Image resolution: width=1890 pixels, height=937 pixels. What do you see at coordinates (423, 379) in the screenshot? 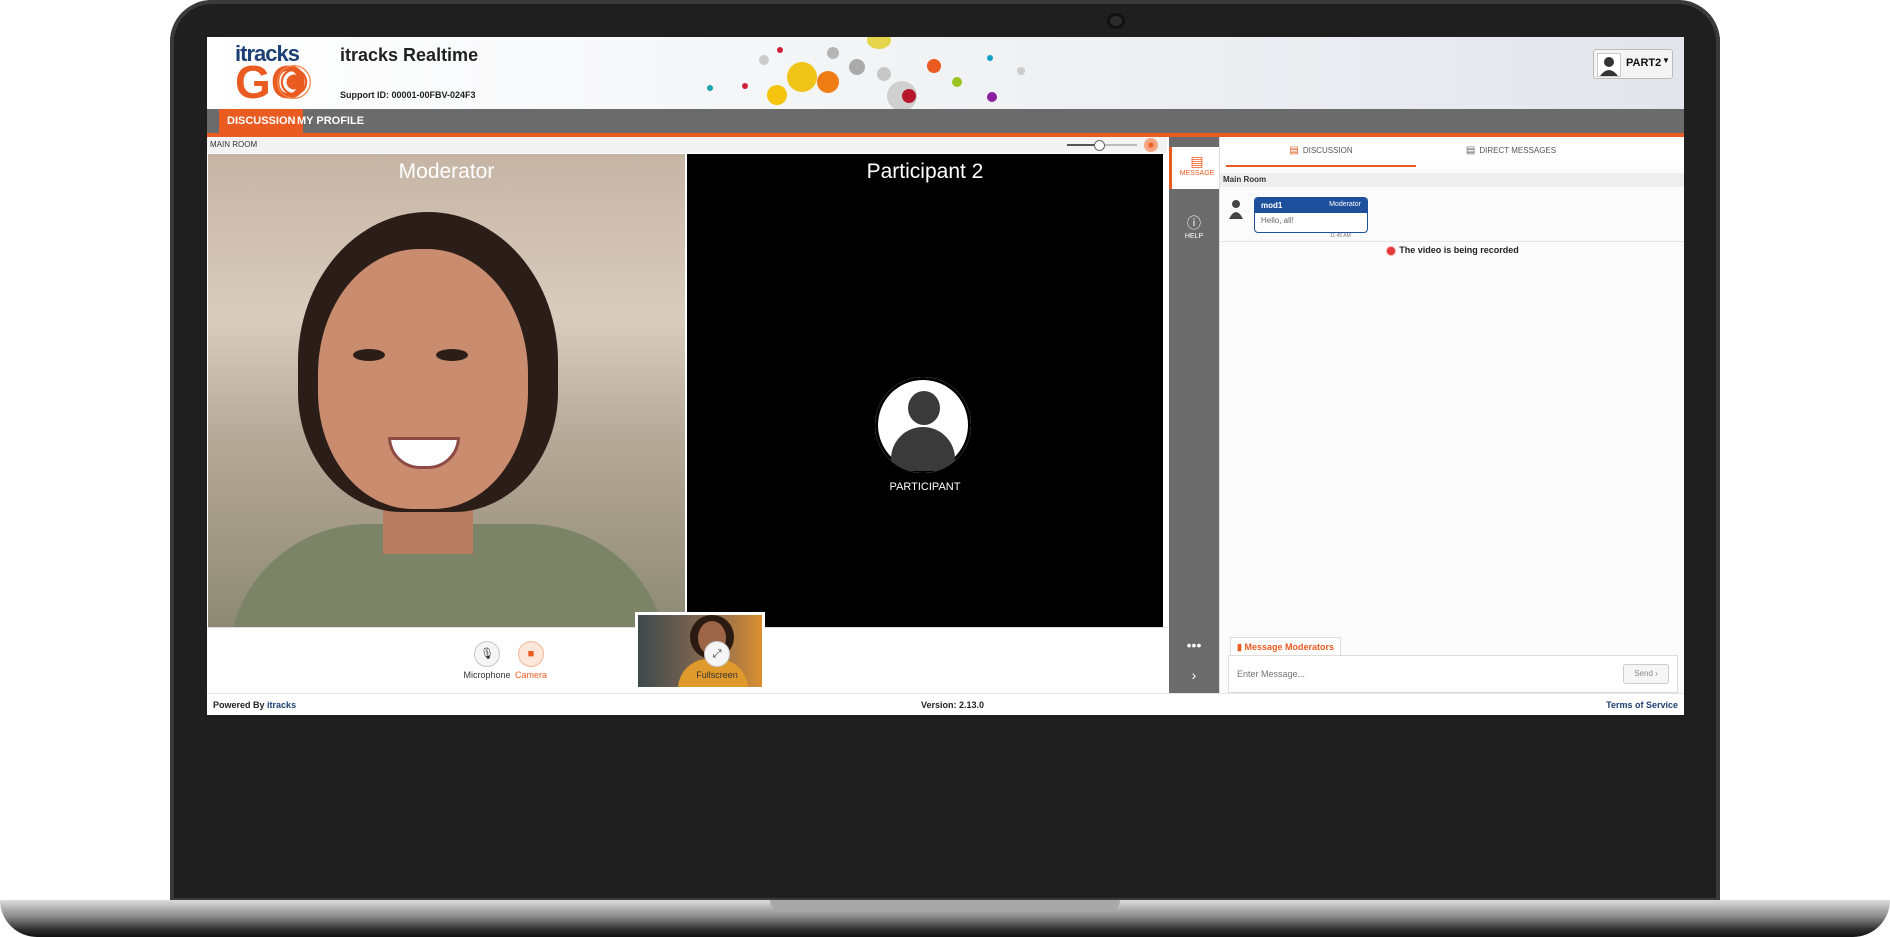
I see `moderator-face` at bounding box center [423, 379].